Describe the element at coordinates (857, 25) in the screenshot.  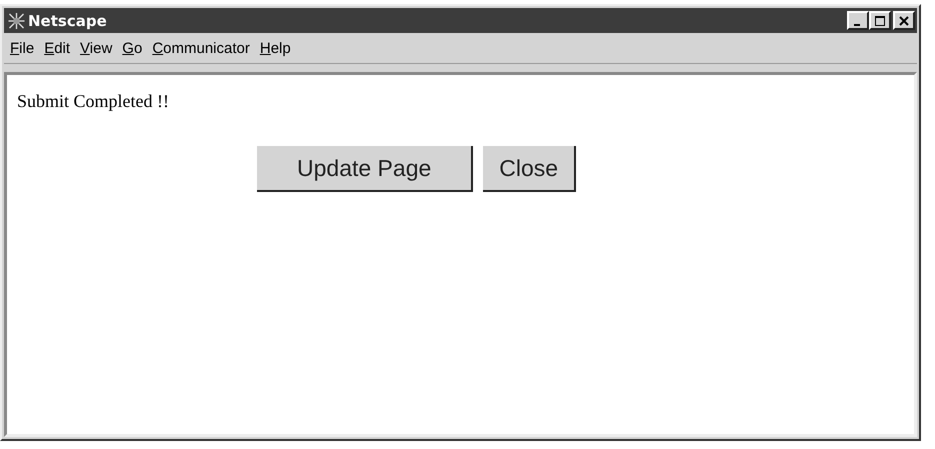
I see `minimize-icon` at that location.